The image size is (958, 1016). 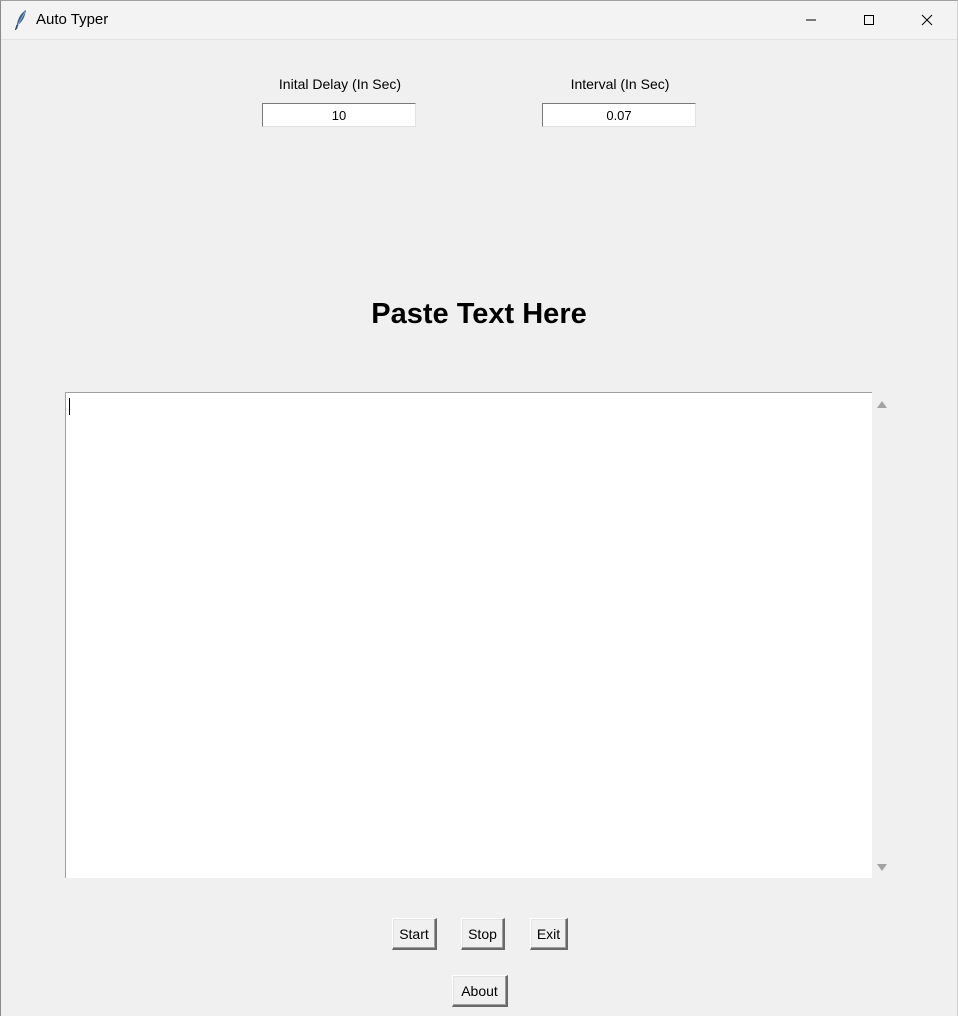 What do you see at coordinates (72, 19) in the screenshot?
I see `window-title: Auto Typer` at bounding box center [72, 19].